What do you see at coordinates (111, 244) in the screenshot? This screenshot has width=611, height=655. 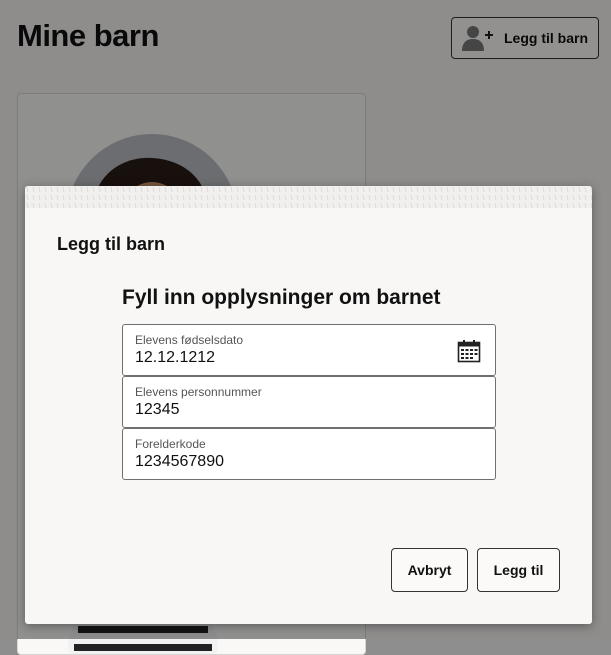 I see `dialog-title: Legg til barn` at bounding box center [111, 244].